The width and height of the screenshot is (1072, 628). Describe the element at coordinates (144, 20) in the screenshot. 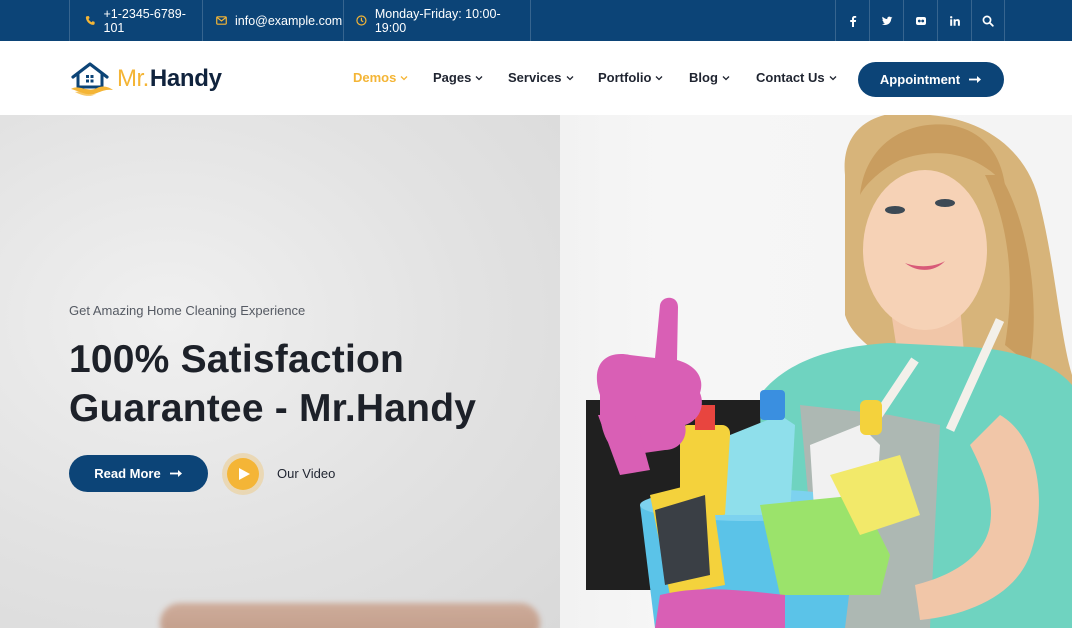

I see `phone-text: +1-2345-6789-101` at that location.